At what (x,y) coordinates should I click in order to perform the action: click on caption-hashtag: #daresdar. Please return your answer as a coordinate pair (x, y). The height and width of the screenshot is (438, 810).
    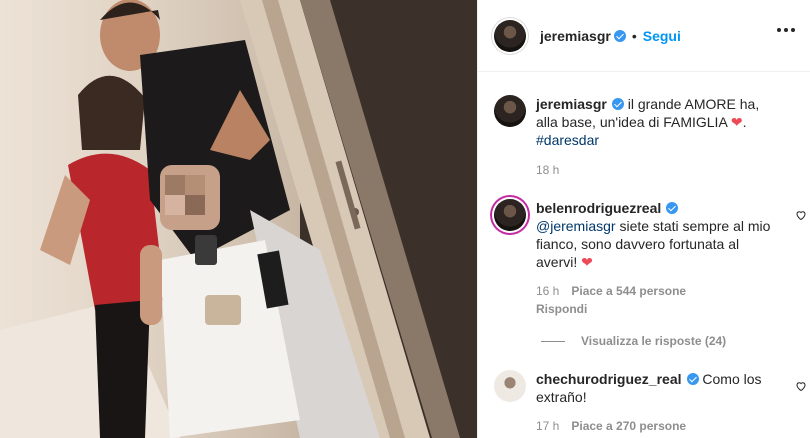
    Looking at the image, I should click on (567, 140).